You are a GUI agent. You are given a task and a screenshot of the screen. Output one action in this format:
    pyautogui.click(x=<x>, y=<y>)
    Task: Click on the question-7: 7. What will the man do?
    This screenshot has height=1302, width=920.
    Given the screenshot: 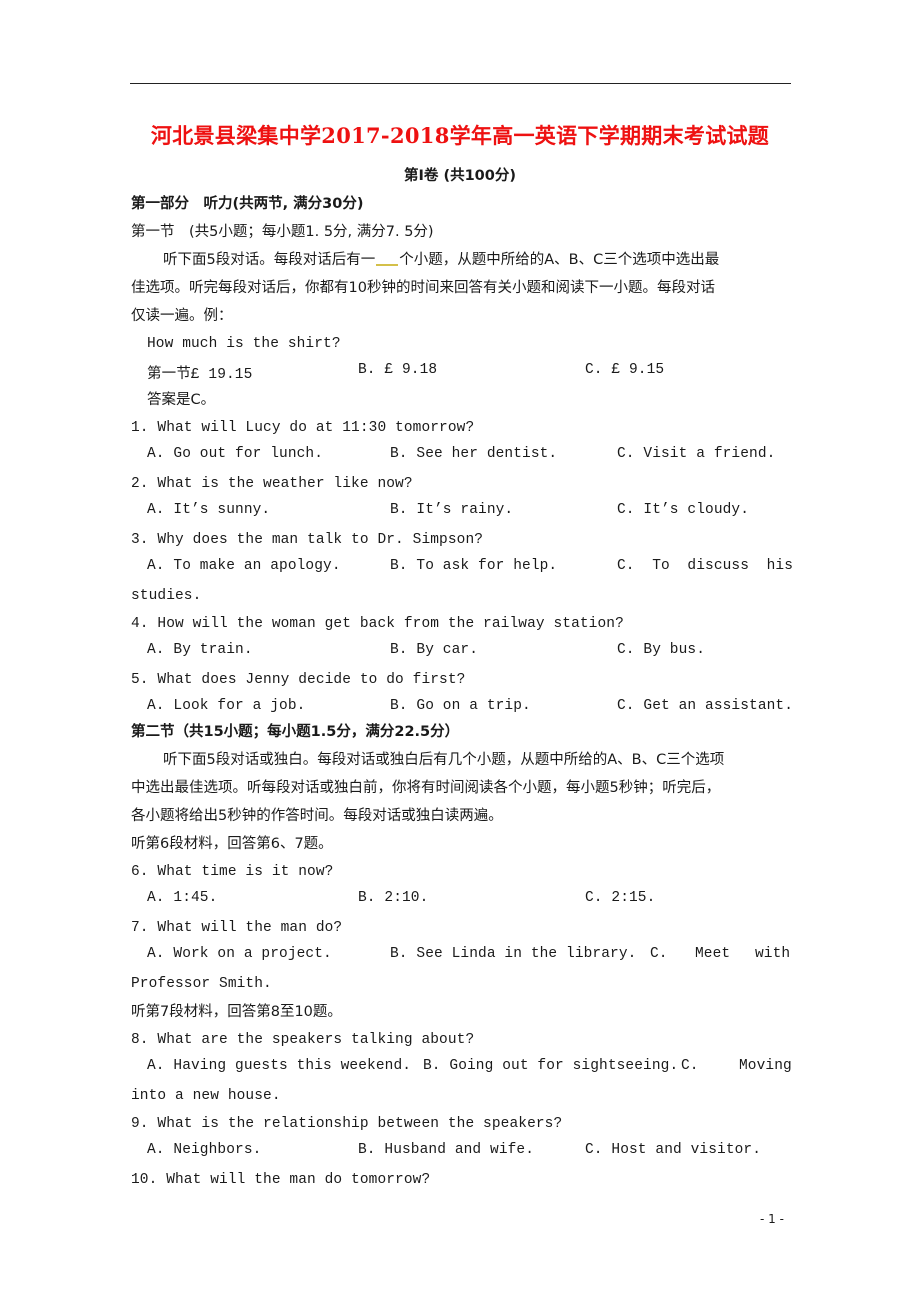 What is the action you would take?
    pyautogui.click(x=237, y=928)
    